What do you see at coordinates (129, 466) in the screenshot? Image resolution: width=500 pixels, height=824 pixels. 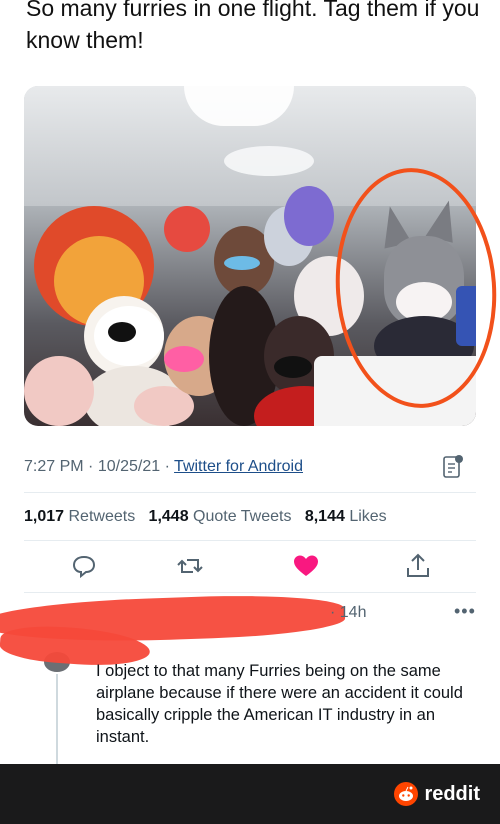 I see `tweet-date: 10/25/21` at bounding box center [129, 466].